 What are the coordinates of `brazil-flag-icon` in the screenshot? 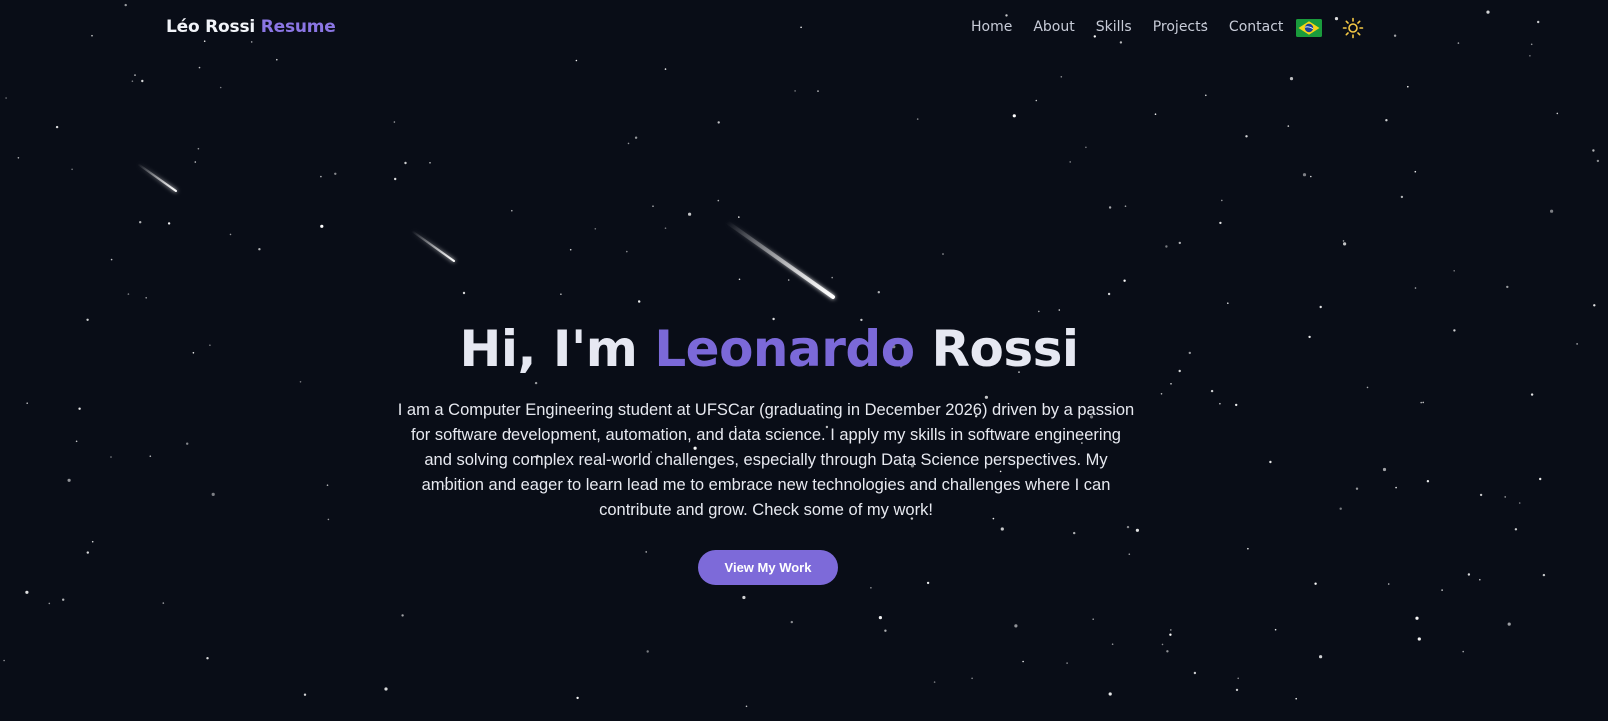 It's located at (1309, 28).